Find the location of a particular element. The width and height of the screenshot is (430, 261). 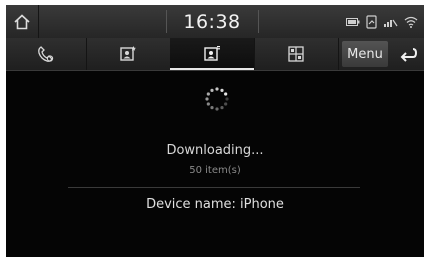

status-bar: 16:38 is located at coordinates (215, 22).